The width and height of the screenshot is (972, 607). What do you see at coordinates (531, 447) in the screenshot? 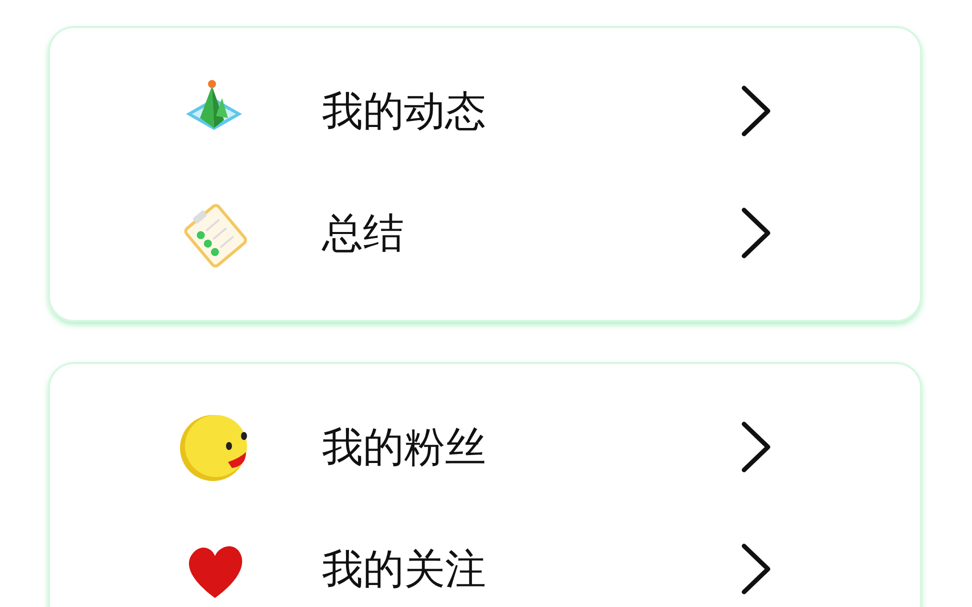
I see `menu-item-label: 我的粉丝` at bounding box center [531, 447].